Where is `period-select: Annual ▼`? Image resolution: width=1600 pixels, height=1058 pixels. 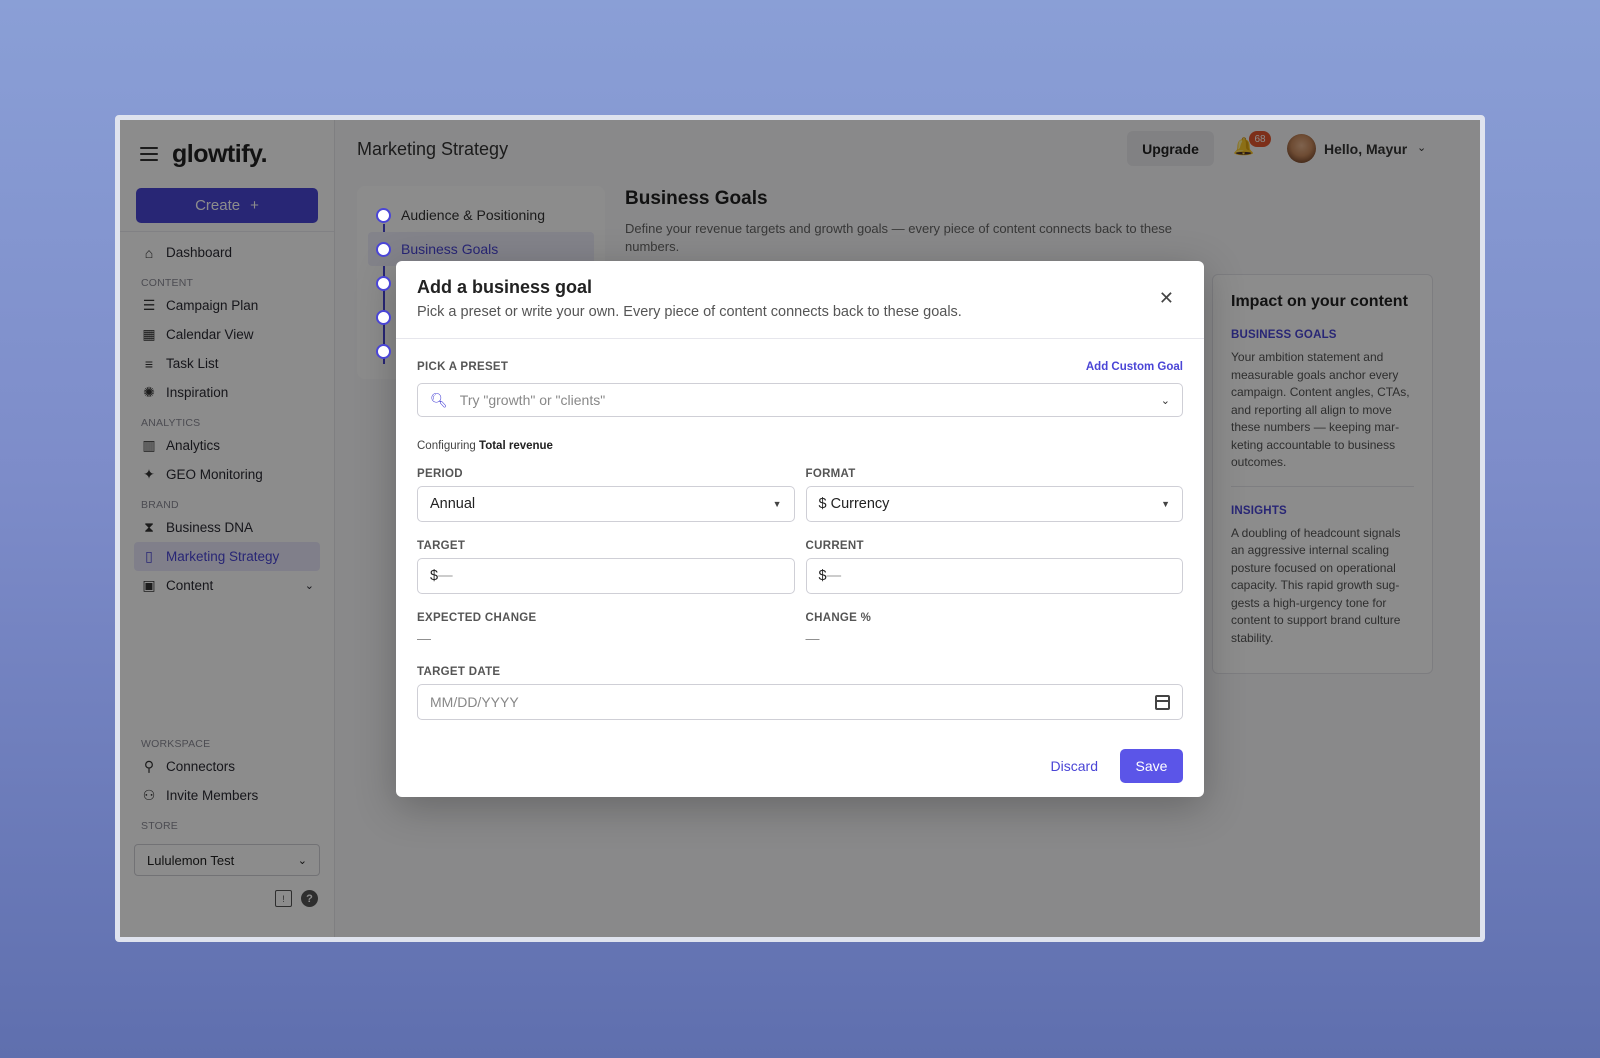 period-select: Annual ▼ is located at coordinates (606, 504).